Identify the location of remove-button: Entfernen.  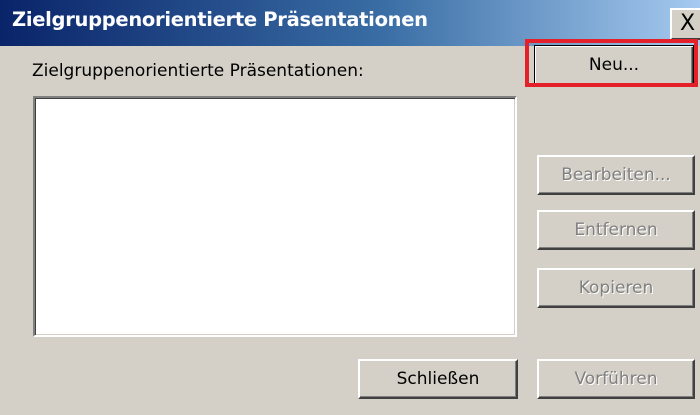
(616, 230).